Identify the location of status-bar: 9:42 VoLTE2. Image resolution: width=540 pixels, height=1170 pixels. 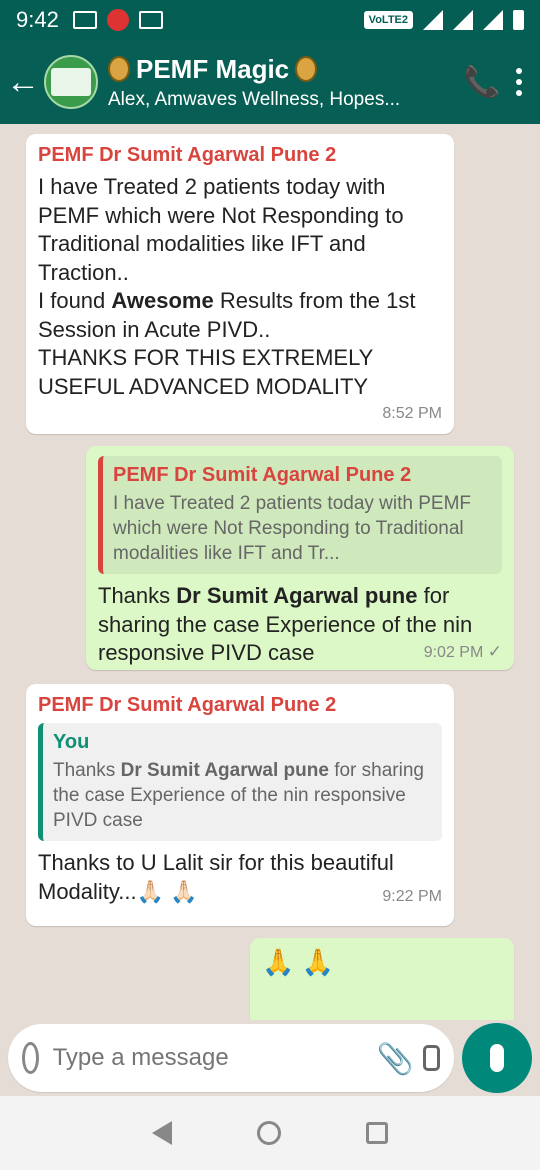
(270, 20).